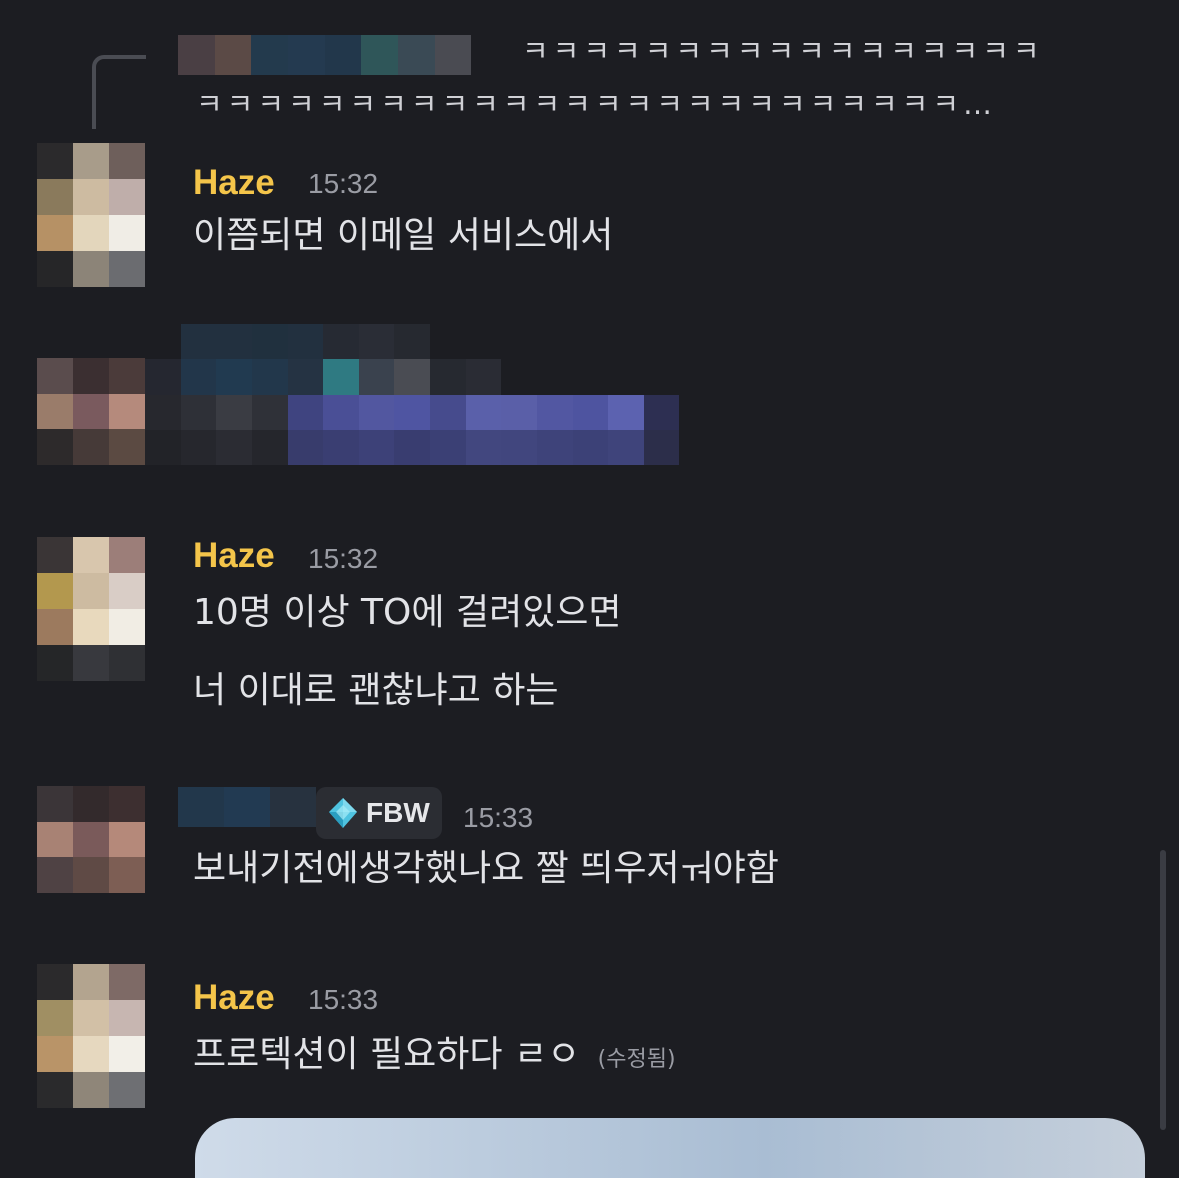 This screenshot has height=1178, width=1179. What do you see at coordinates (247, 807) in the screenshot?
I see `username-blurred` at bounding box center [247, 807].